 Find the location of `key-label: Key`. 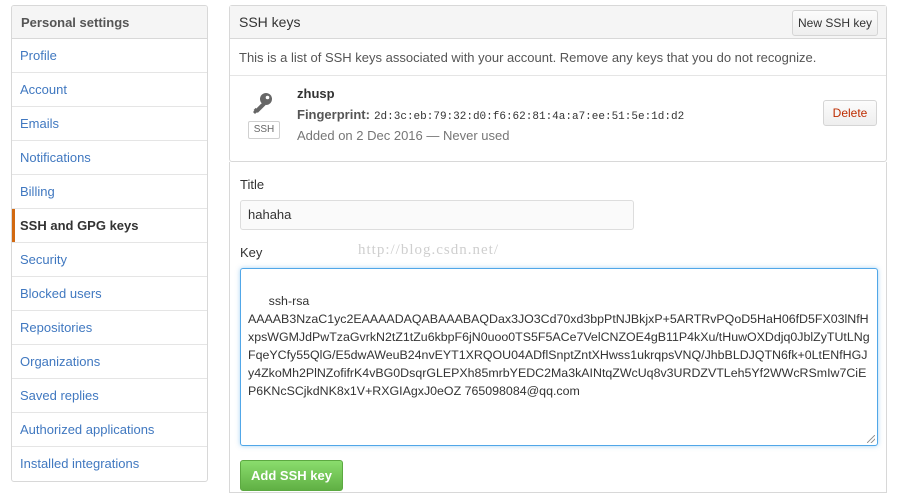

key-label: Key is located at coordinates (251, 252).